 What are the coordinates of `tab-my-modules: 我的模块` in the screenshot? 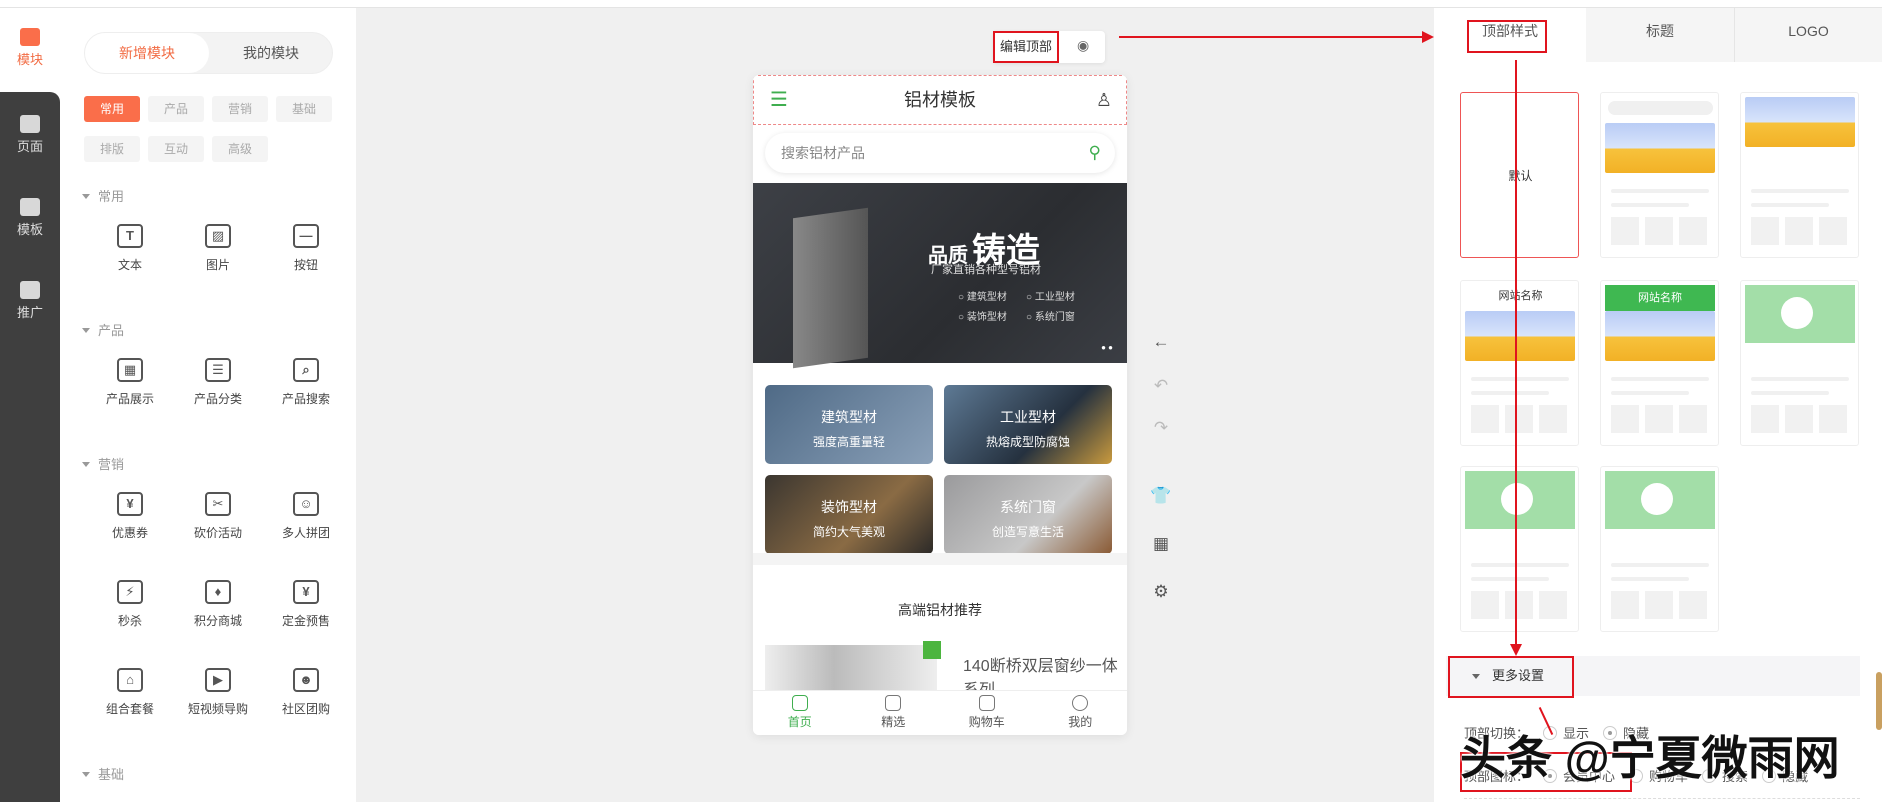 It's located at (271, 53).